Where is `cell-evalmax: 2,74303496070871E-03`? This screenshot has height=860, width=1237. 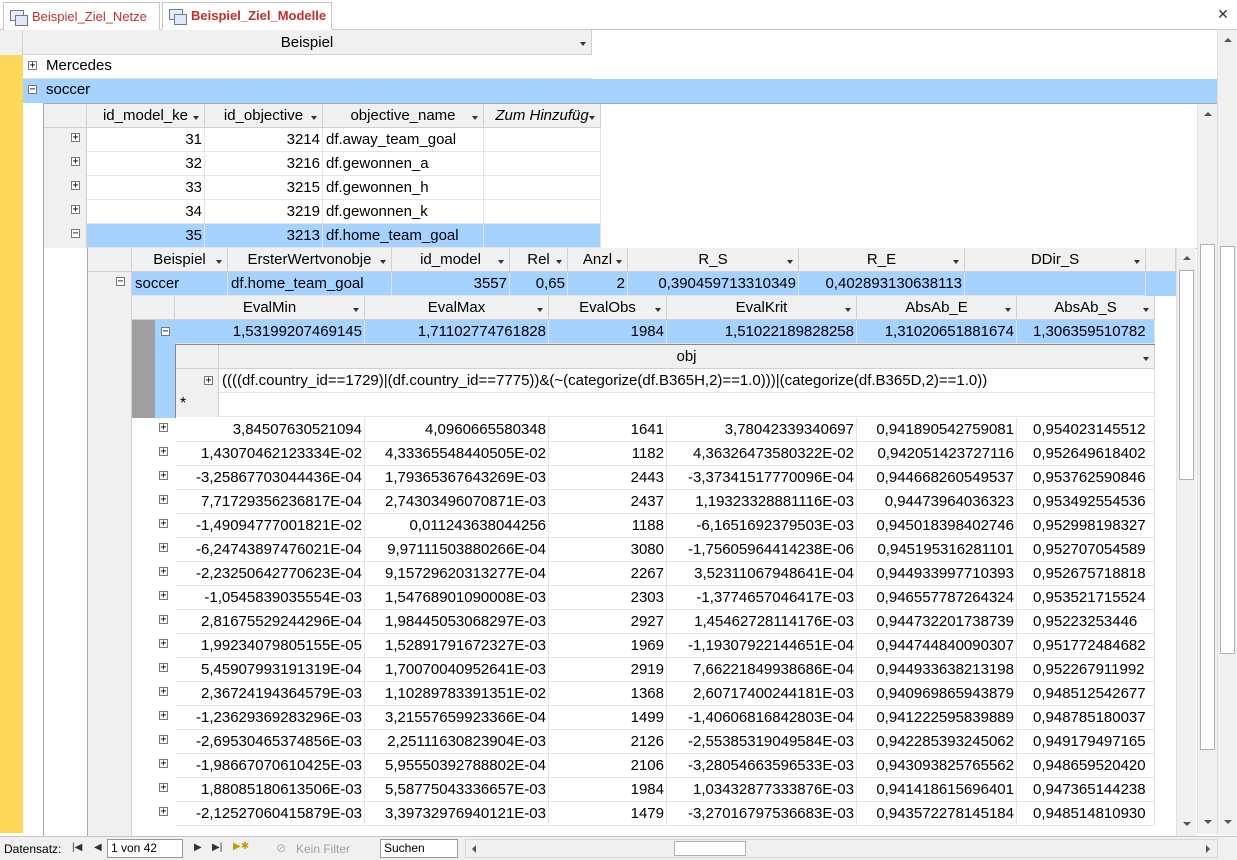
cell-evalmax: 2,74303496070871E-03 is located at coordinates (457, 502).